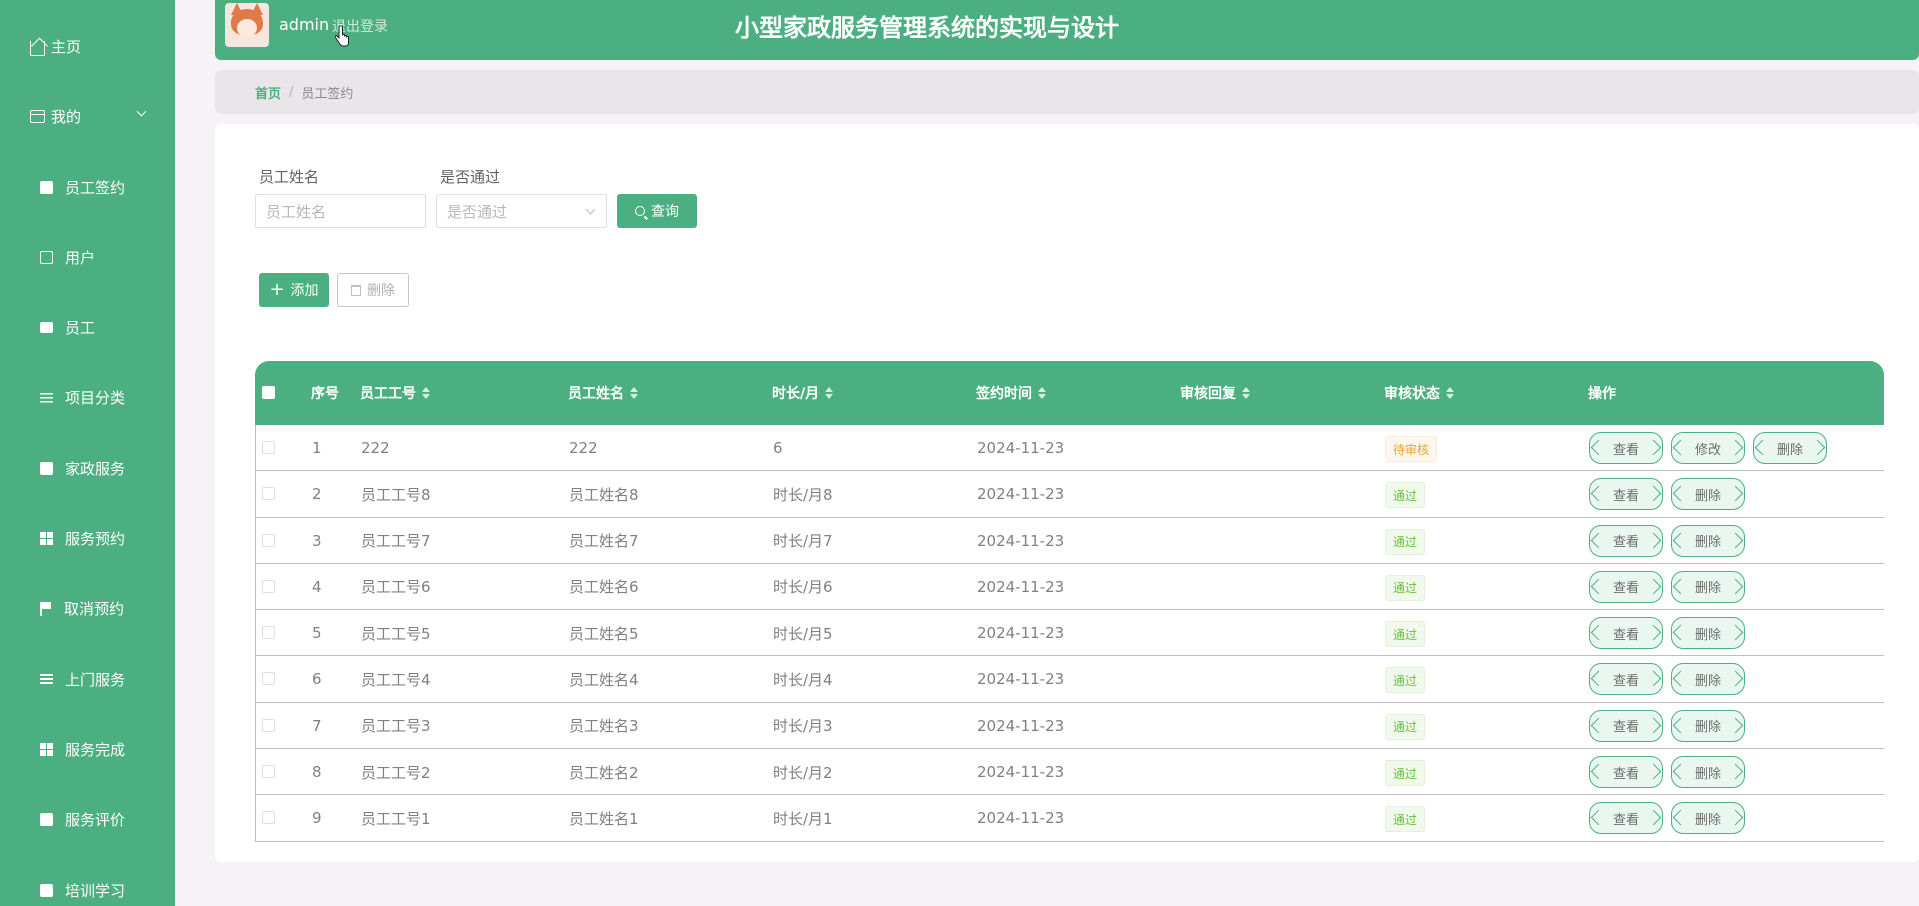 The image size is (1919, 906). Describe the element at coordinates (521, 211) in the screenshot. I see `pass-status-select: 是否通过` at that location.